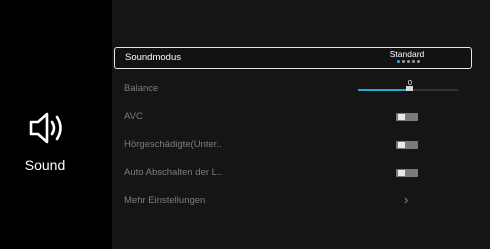 The height and width of the screenshot is (249, 490). What do you see at coordinates (409, 88) in the screenshot?
I see `balance-slider-knob` at bounding box center [409, 88].